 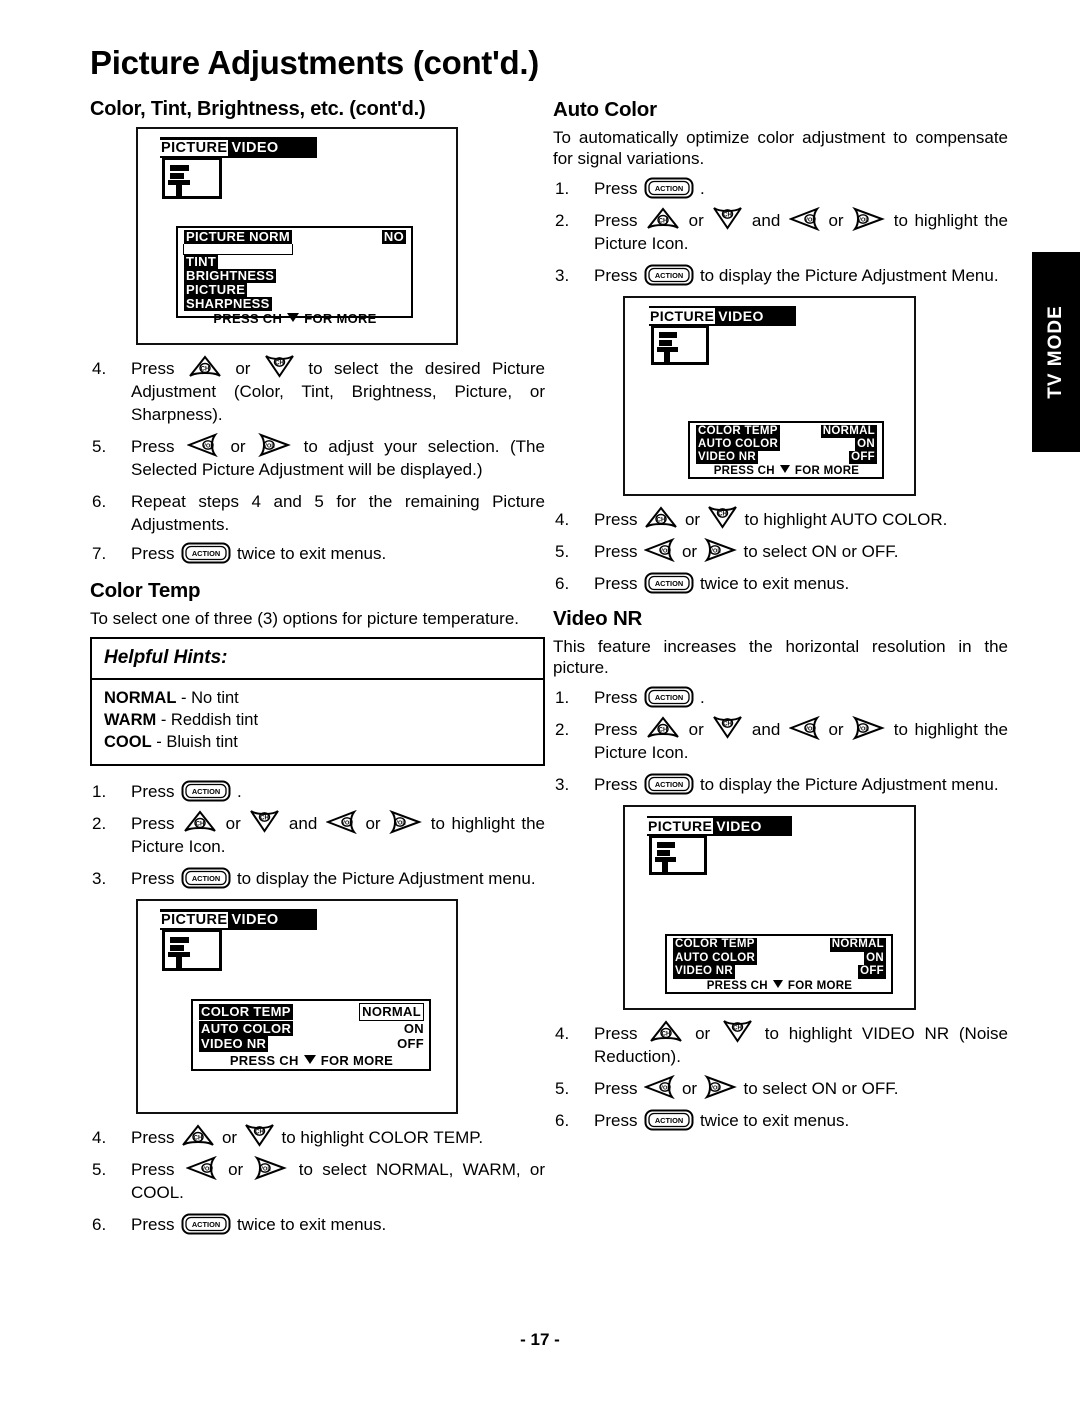 What do you see at coordinates (836, 729) in the screenshot?
I see `step-conjunction-3: or` at bounding box center [836, 729].